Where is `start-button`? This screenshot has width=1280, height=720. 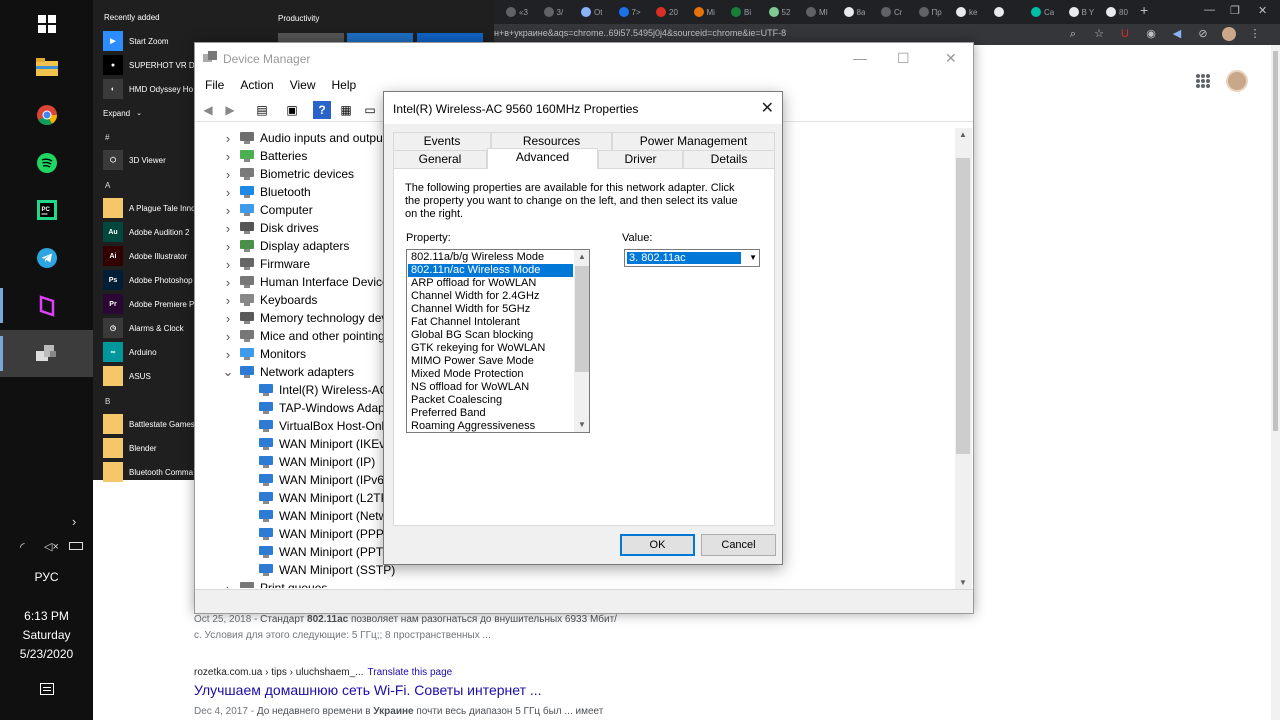 start-button is located at coordinates (46, 23).